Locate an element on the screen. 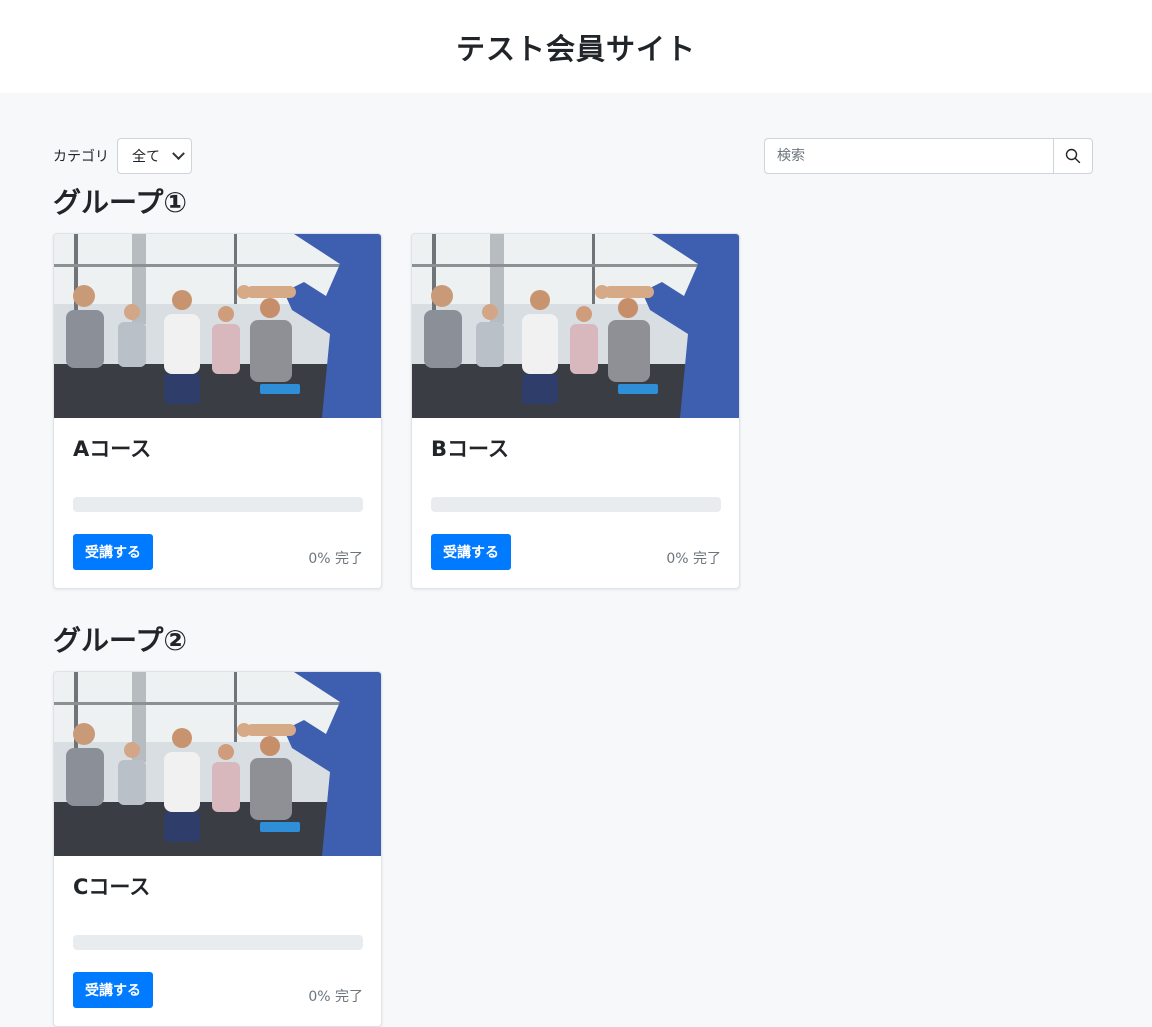  course-title: Bコース is located at coordinates (470, 449).